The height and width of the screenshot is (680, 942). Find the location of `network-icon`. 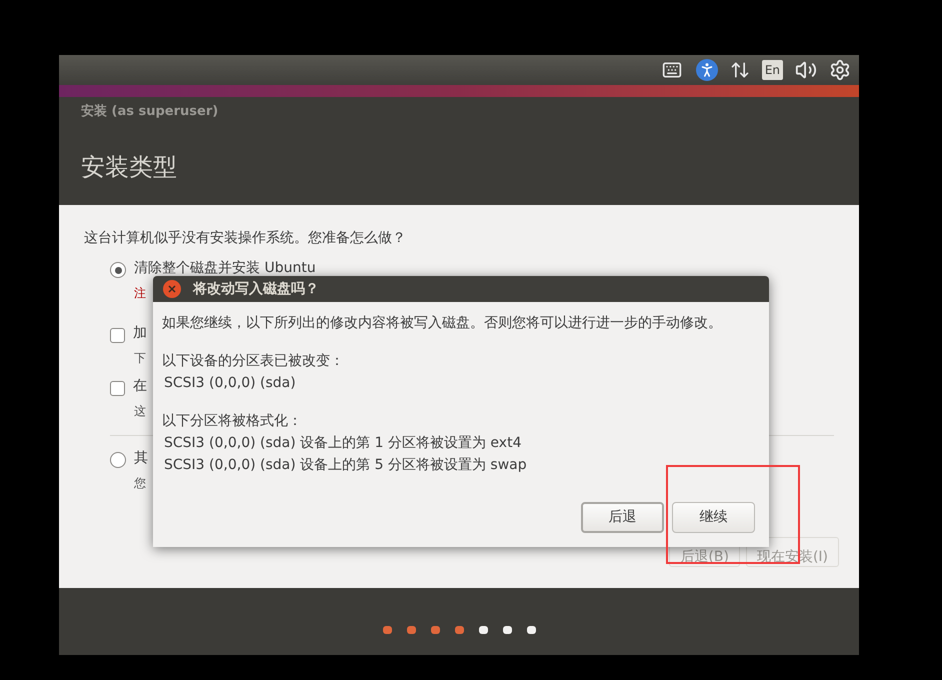

network-icon is located at coordinates (740, 70).